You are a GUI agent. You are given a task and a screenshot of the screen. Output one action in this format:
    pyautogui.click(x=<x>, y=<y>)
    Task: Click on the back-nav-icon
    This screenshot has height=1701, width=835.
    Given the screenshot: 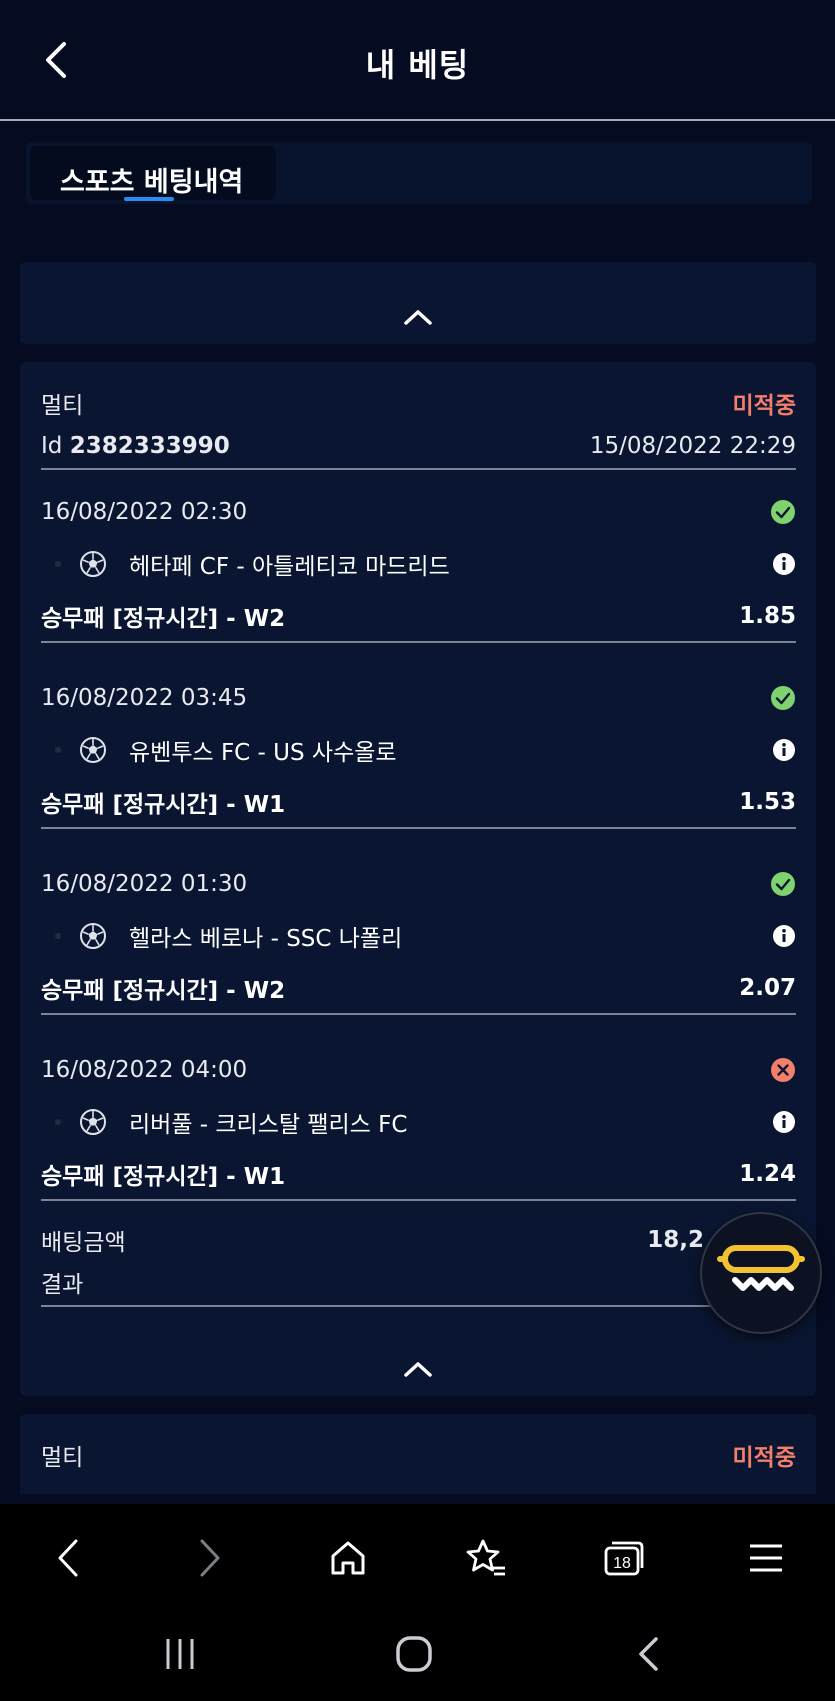 What is the action you would take?
    pyautogui.click(x=648, y=1654)
    